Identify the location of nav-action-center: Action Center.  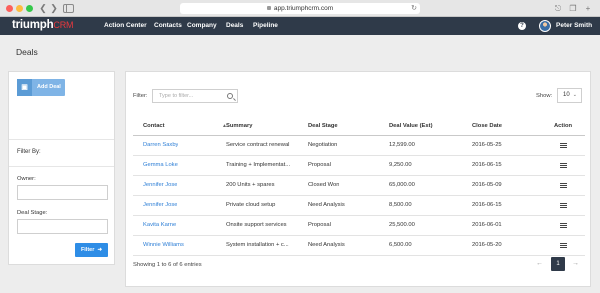
(125, 26).